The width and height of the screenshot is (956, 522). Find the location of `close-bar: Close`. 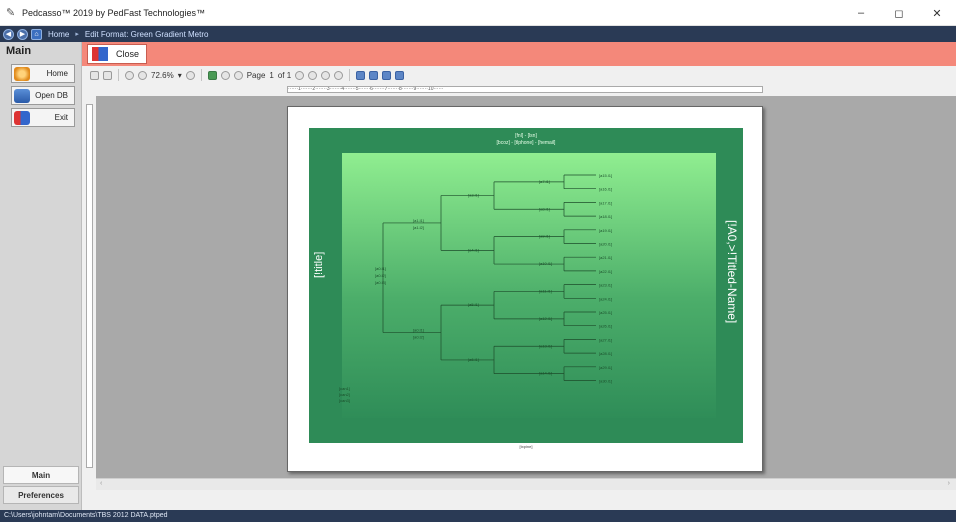

close-bar: Close is located at coordinates (519, 54).